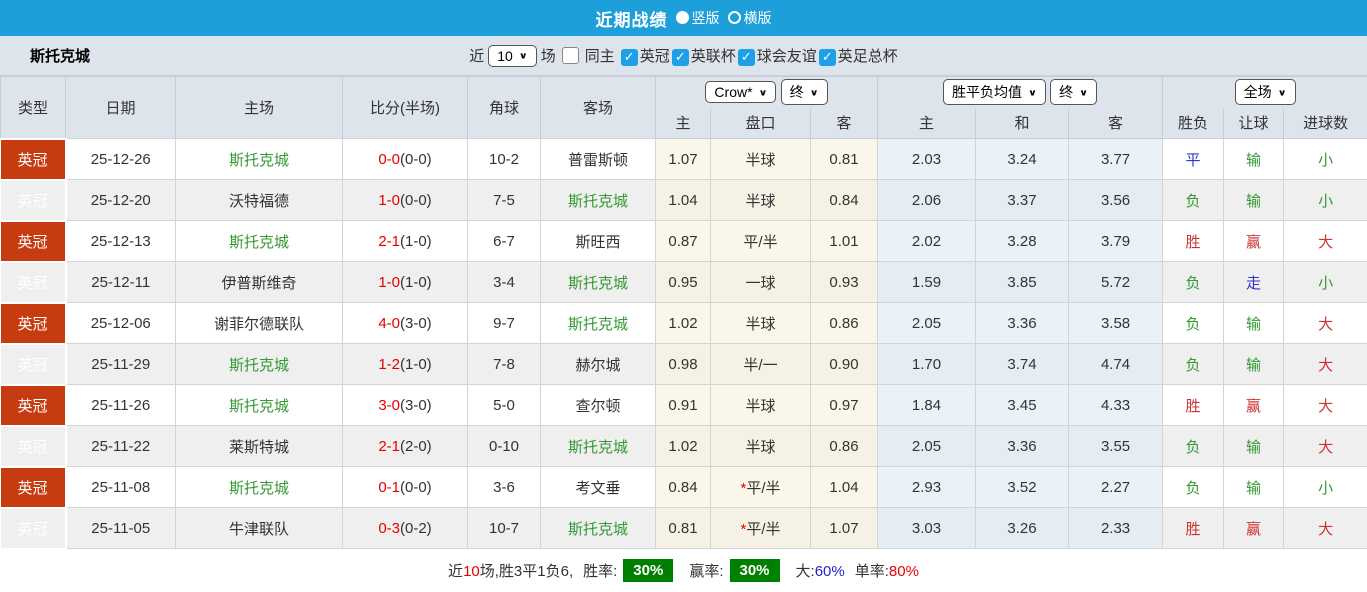  I want to click on match-date: 25-11-05, so click(121, 528).